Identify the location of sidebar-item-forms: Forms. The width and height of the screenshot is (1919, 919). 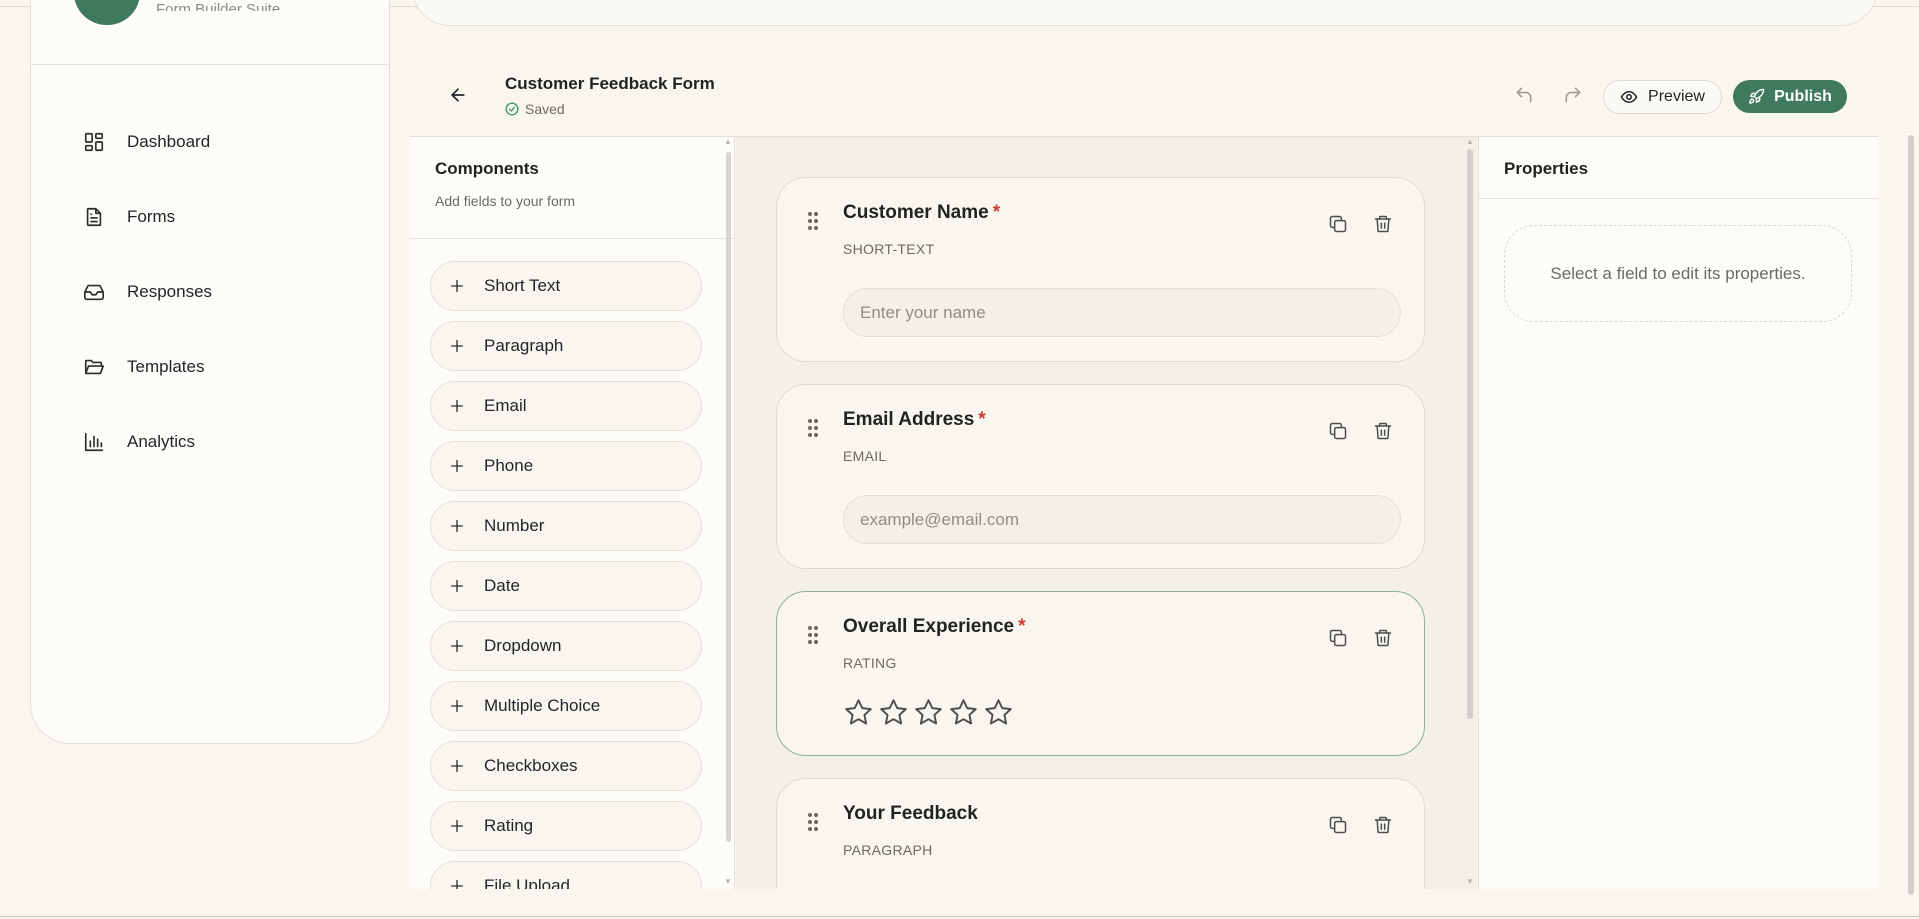
(210, 216).